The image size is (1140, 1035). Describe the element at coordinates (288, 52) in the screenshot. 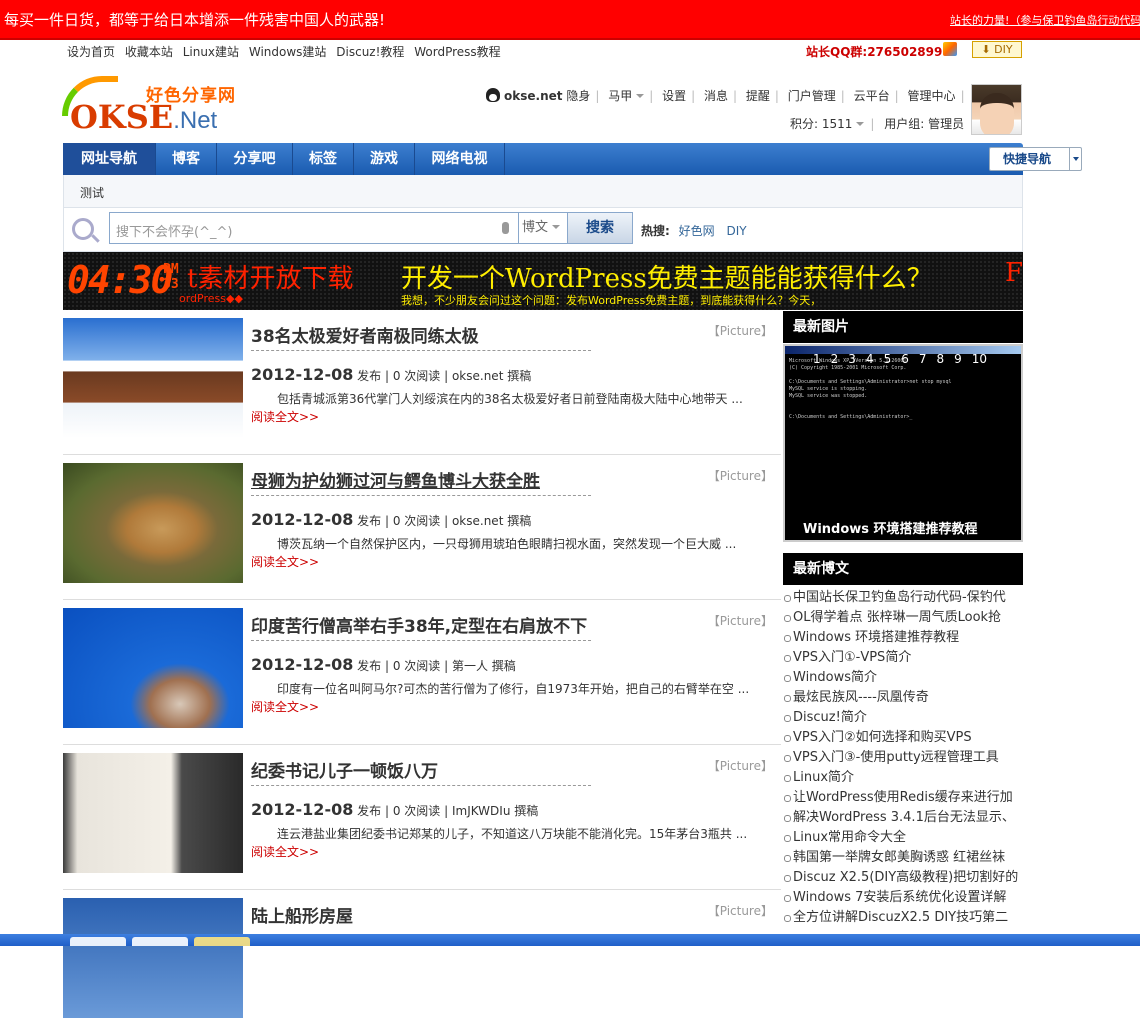

I see `toplink-windows: Windows建站` at that location.